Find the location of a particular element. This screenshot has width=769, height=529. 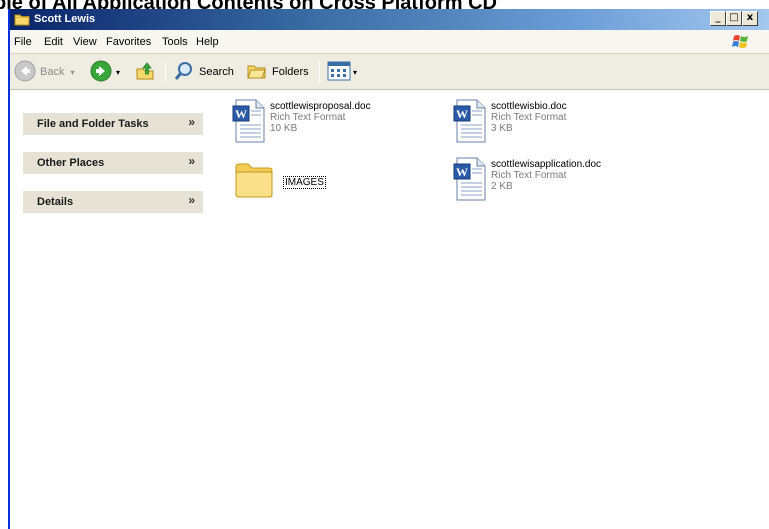

close-button: x is located at coordinates (750, 18).